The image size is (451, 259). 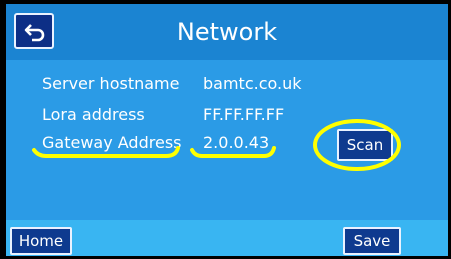 I want to click on scan-highlight-circle, so click(x=357, y=145).